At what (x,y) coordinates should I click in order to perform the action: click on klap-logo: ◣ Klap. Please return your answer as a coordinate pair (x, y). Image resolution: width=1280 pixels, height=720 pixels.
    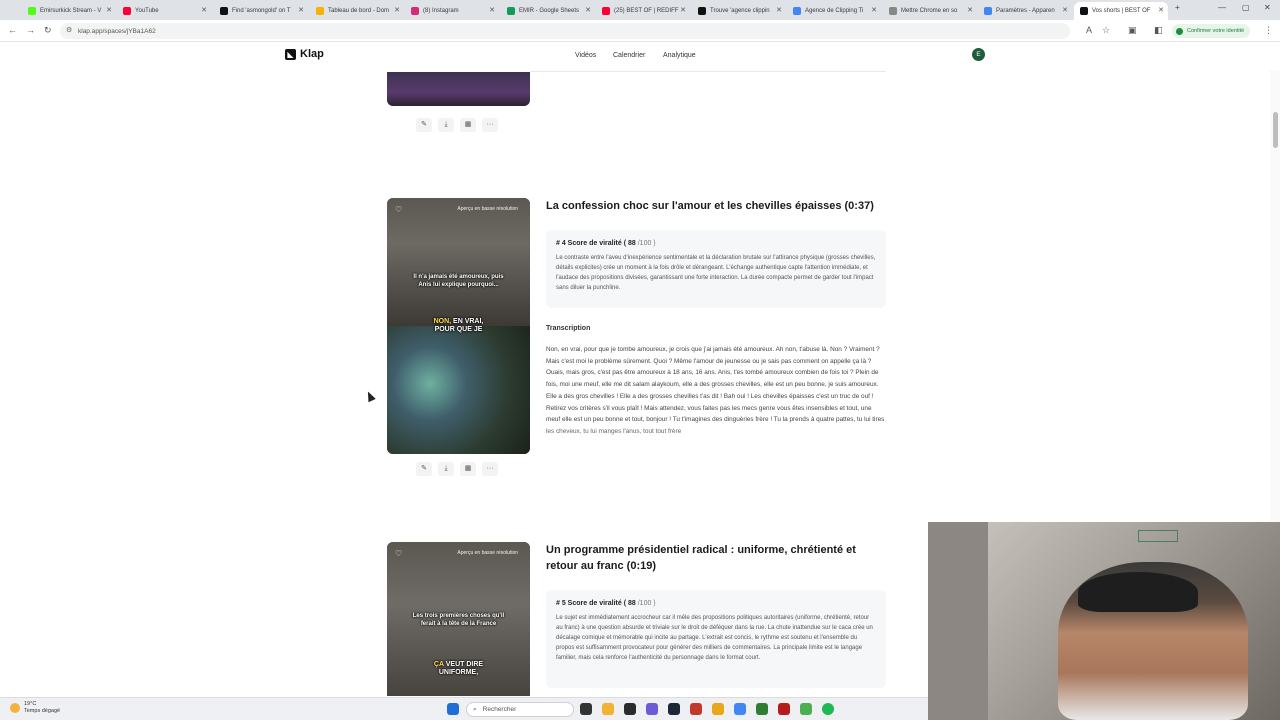
    Looking at the image, I should click on (304, 54).